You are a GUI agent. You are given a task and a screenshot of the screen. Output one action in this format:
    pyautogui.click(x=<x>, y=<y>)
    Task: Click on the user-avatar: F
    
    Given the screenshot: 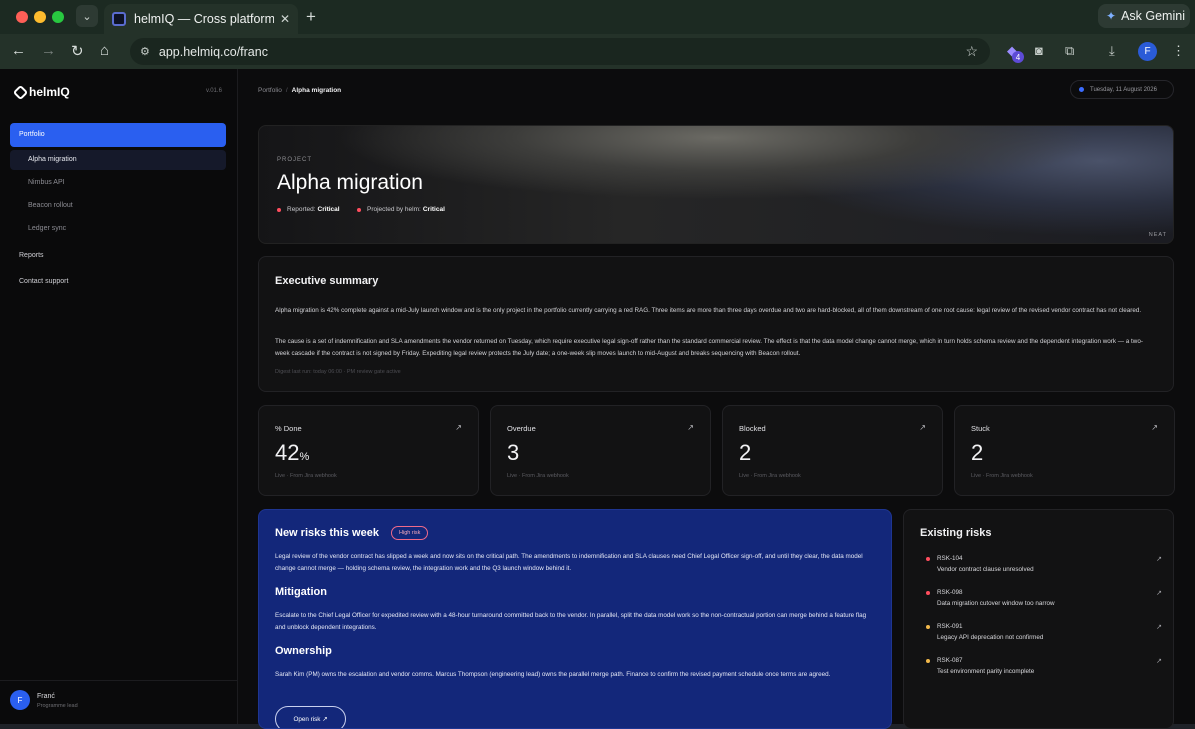 What is the action you would take?
    pyautogui.click(x=20, y=700)
    